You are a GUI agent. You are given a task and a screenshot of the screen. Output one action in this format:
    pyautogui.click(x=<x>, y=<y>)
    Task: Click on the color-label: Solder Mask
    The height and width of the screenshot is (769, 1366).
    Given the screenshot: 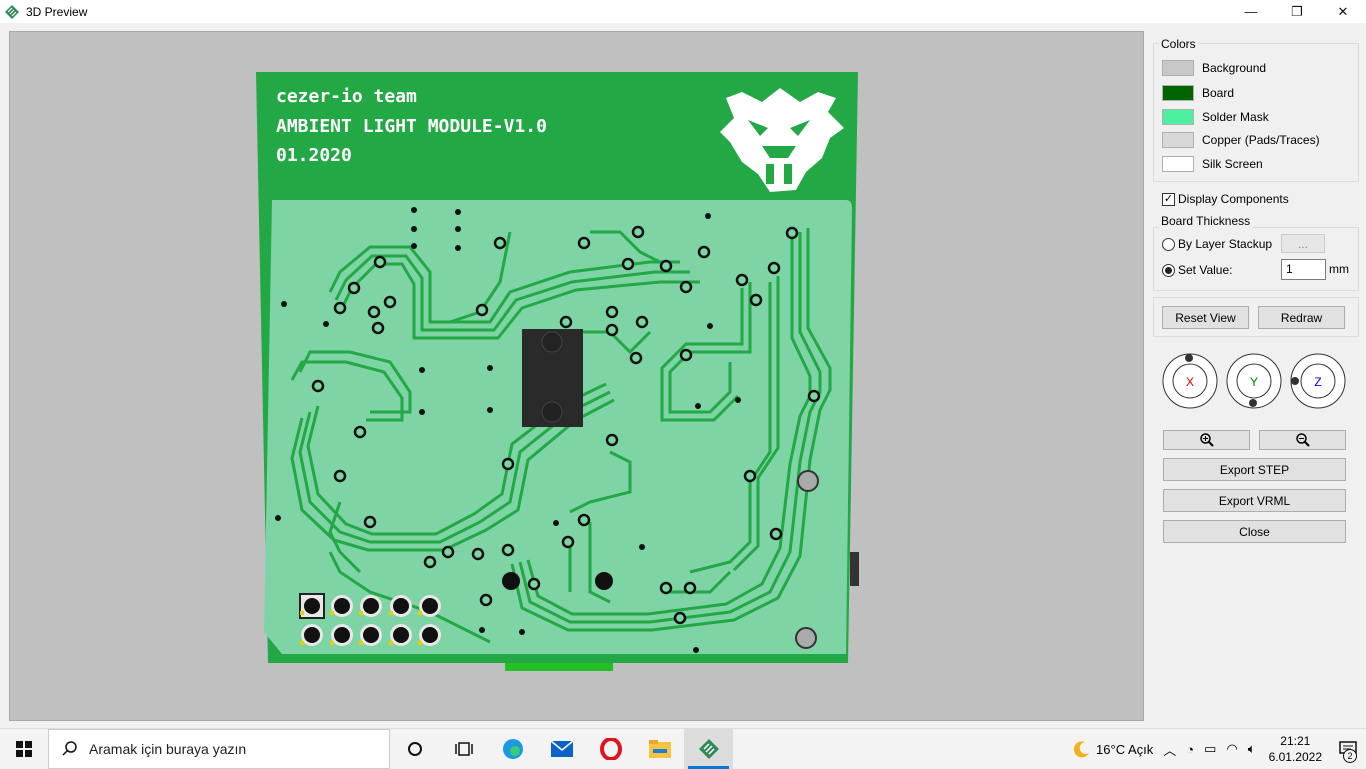 What is the action you would take?
    pyautogui.click(x=1235, y=117)
    